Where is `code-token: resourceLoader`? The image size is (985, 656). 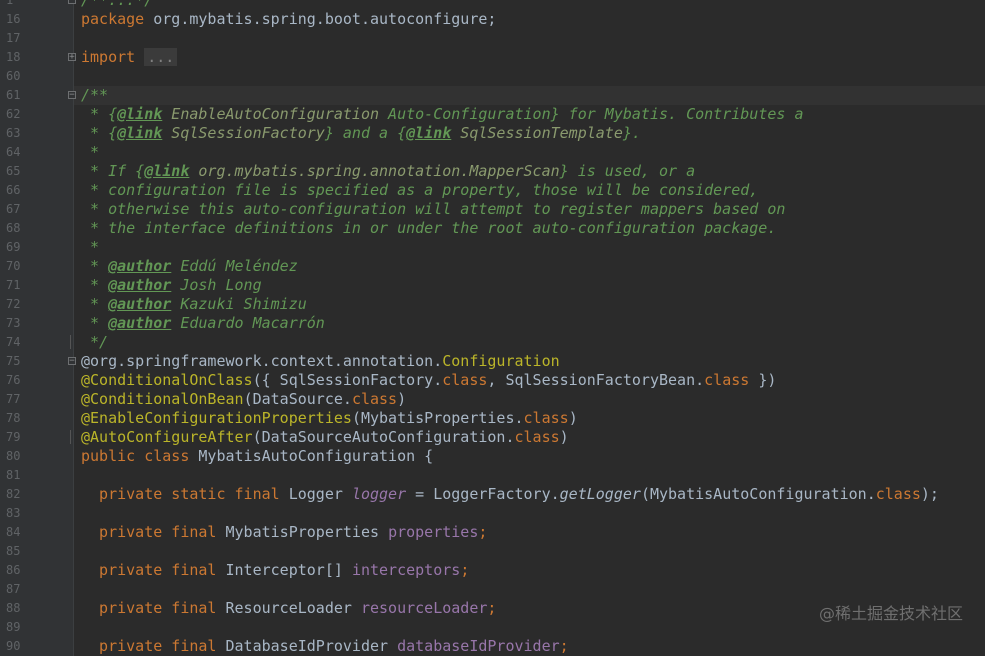 code-token: resourceLoader is located at coordinates (424, 608).